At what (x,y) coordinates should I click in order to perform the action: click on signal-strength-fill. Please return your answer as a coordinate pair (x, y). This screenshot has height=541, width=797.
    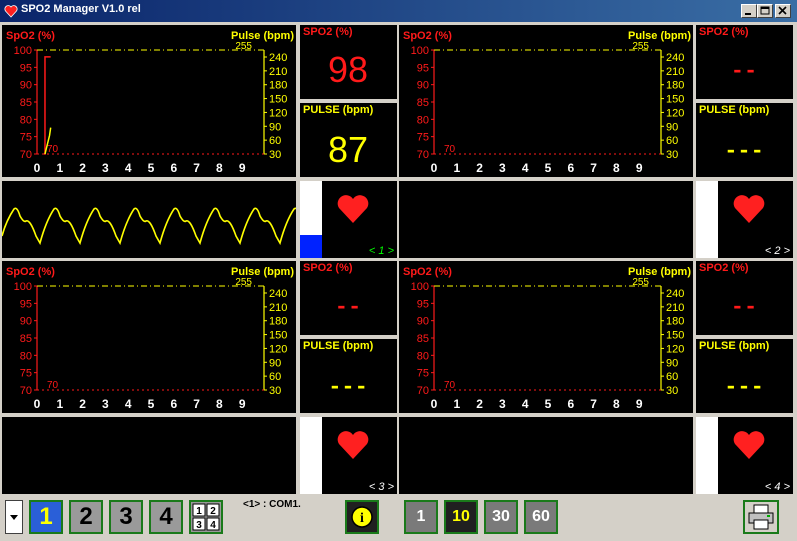
    Looking at the image, I should click on (311, 246).